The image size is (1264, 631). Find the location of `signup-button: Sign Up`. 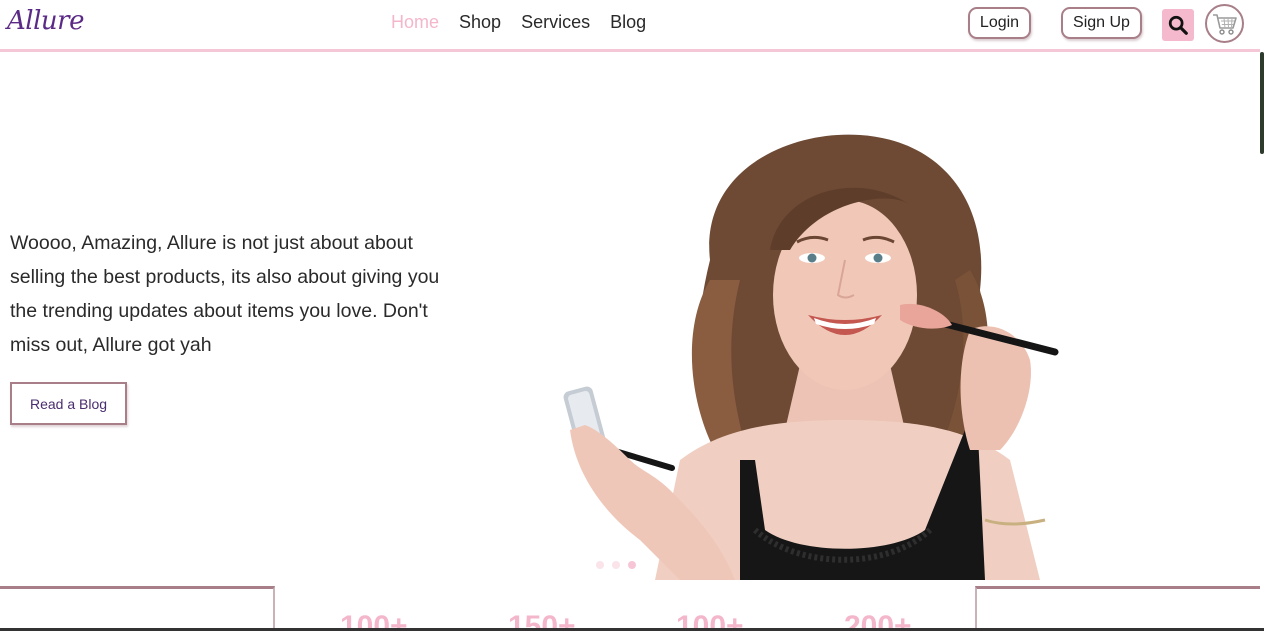

signup-button: Sign Up is located at coordinates (1101, 23).